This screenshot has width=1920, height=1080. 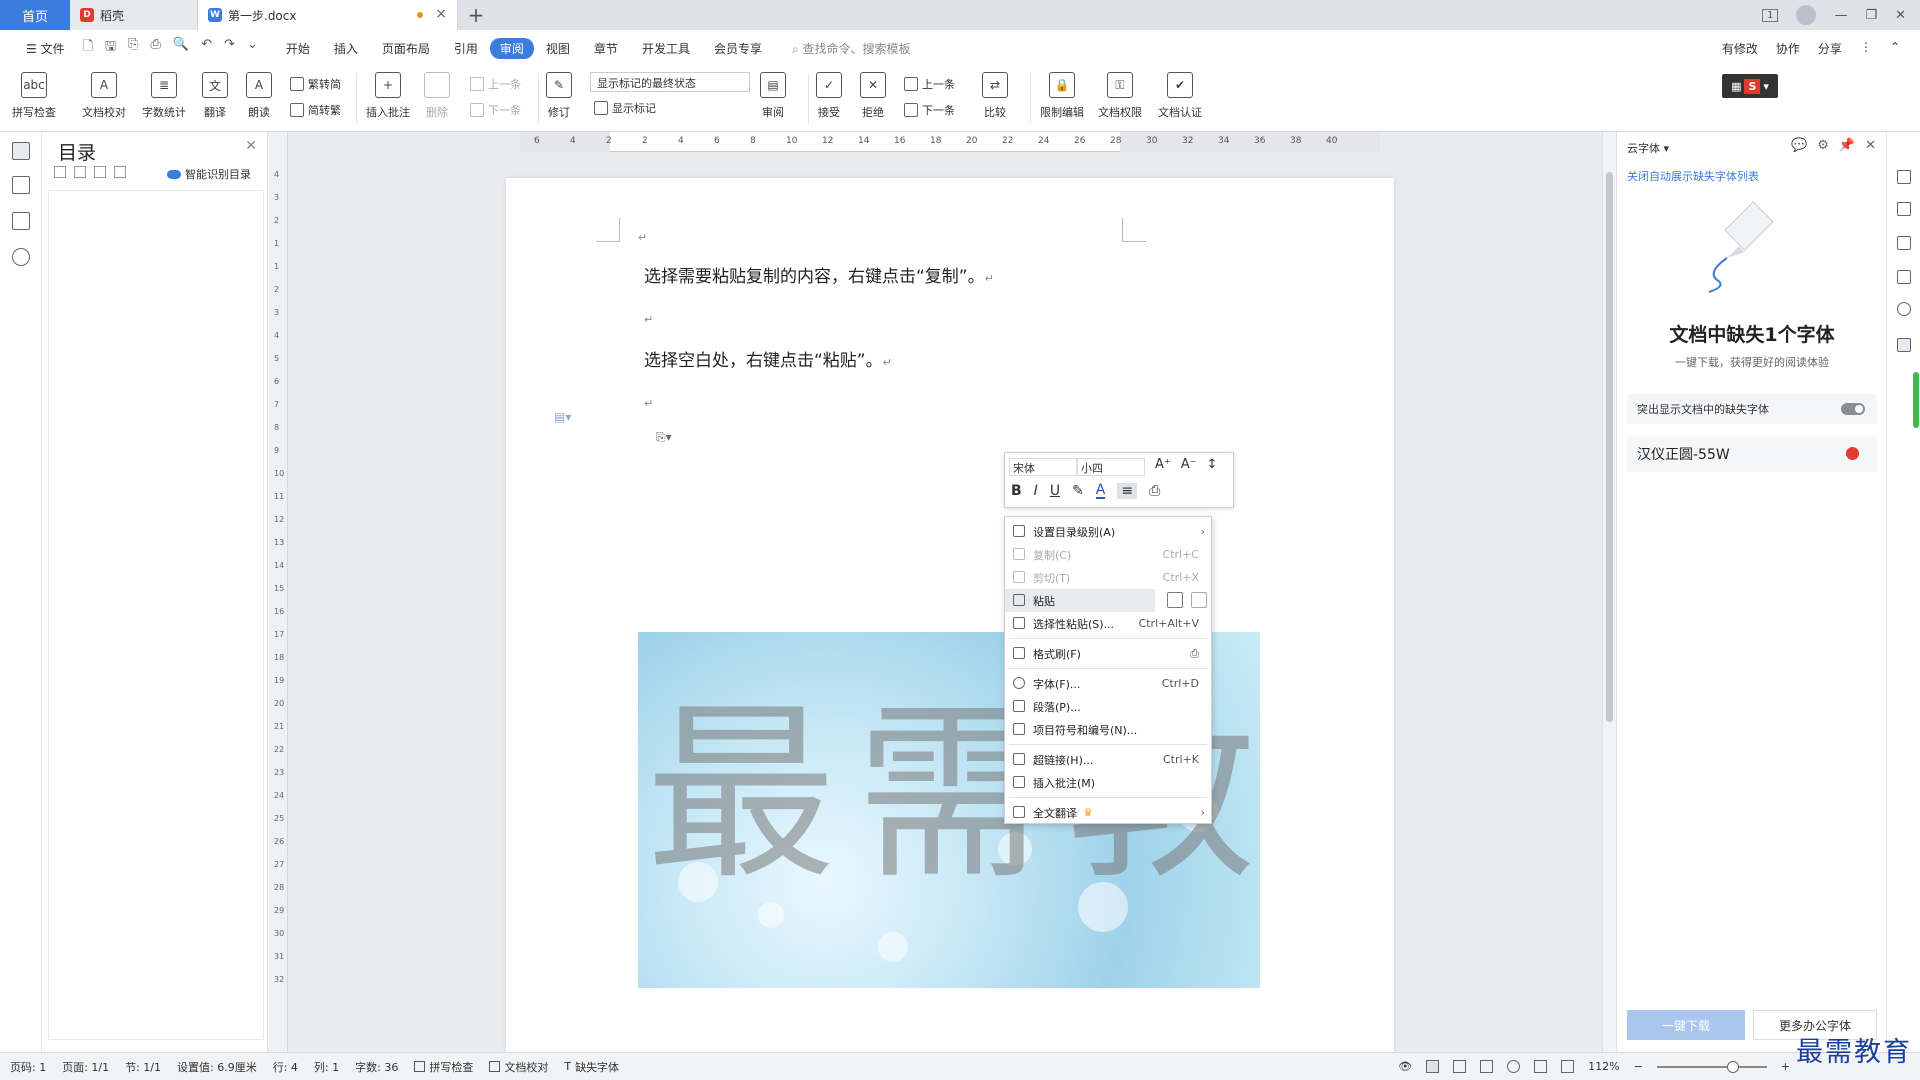 I want to click on paragraph-2: 选择空白处，右键点击“粘贴”。↵, so click(x=768, y=358).